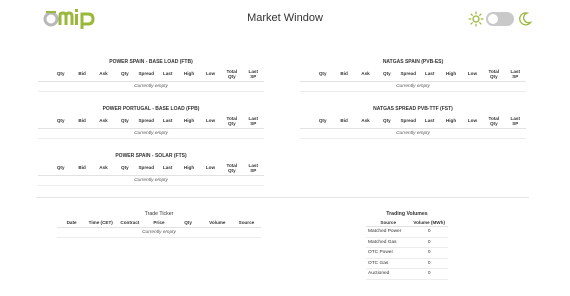 The height and width of the screenshot is (296, 570). What do you see at coordinates (388, 242) in the screenshot?
I see `volume-source: Matched Gas` at bounding box center [388, 242].